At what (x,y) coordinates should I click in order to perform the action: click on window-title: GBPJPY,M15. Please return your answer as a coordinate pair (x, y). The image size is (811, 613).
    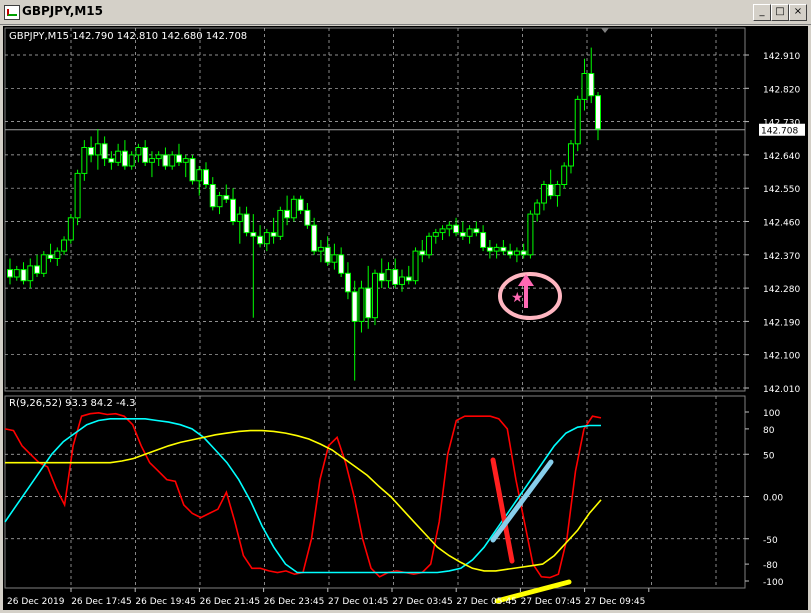
    Looking at the image, I should click on (62, 11).